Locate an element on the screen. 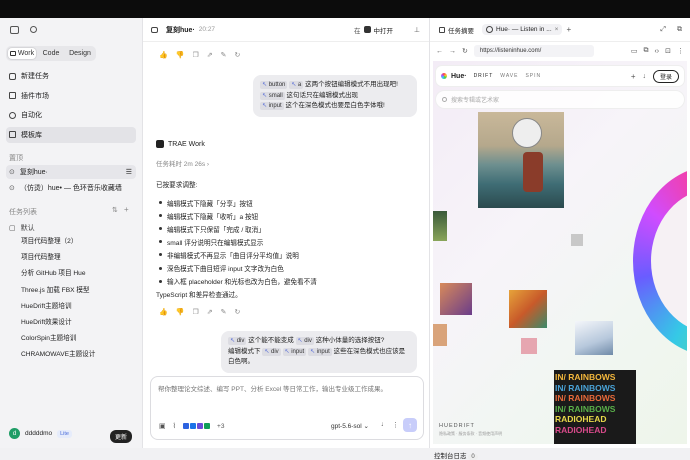  close-icon: × is located at coordinates (557, 29).